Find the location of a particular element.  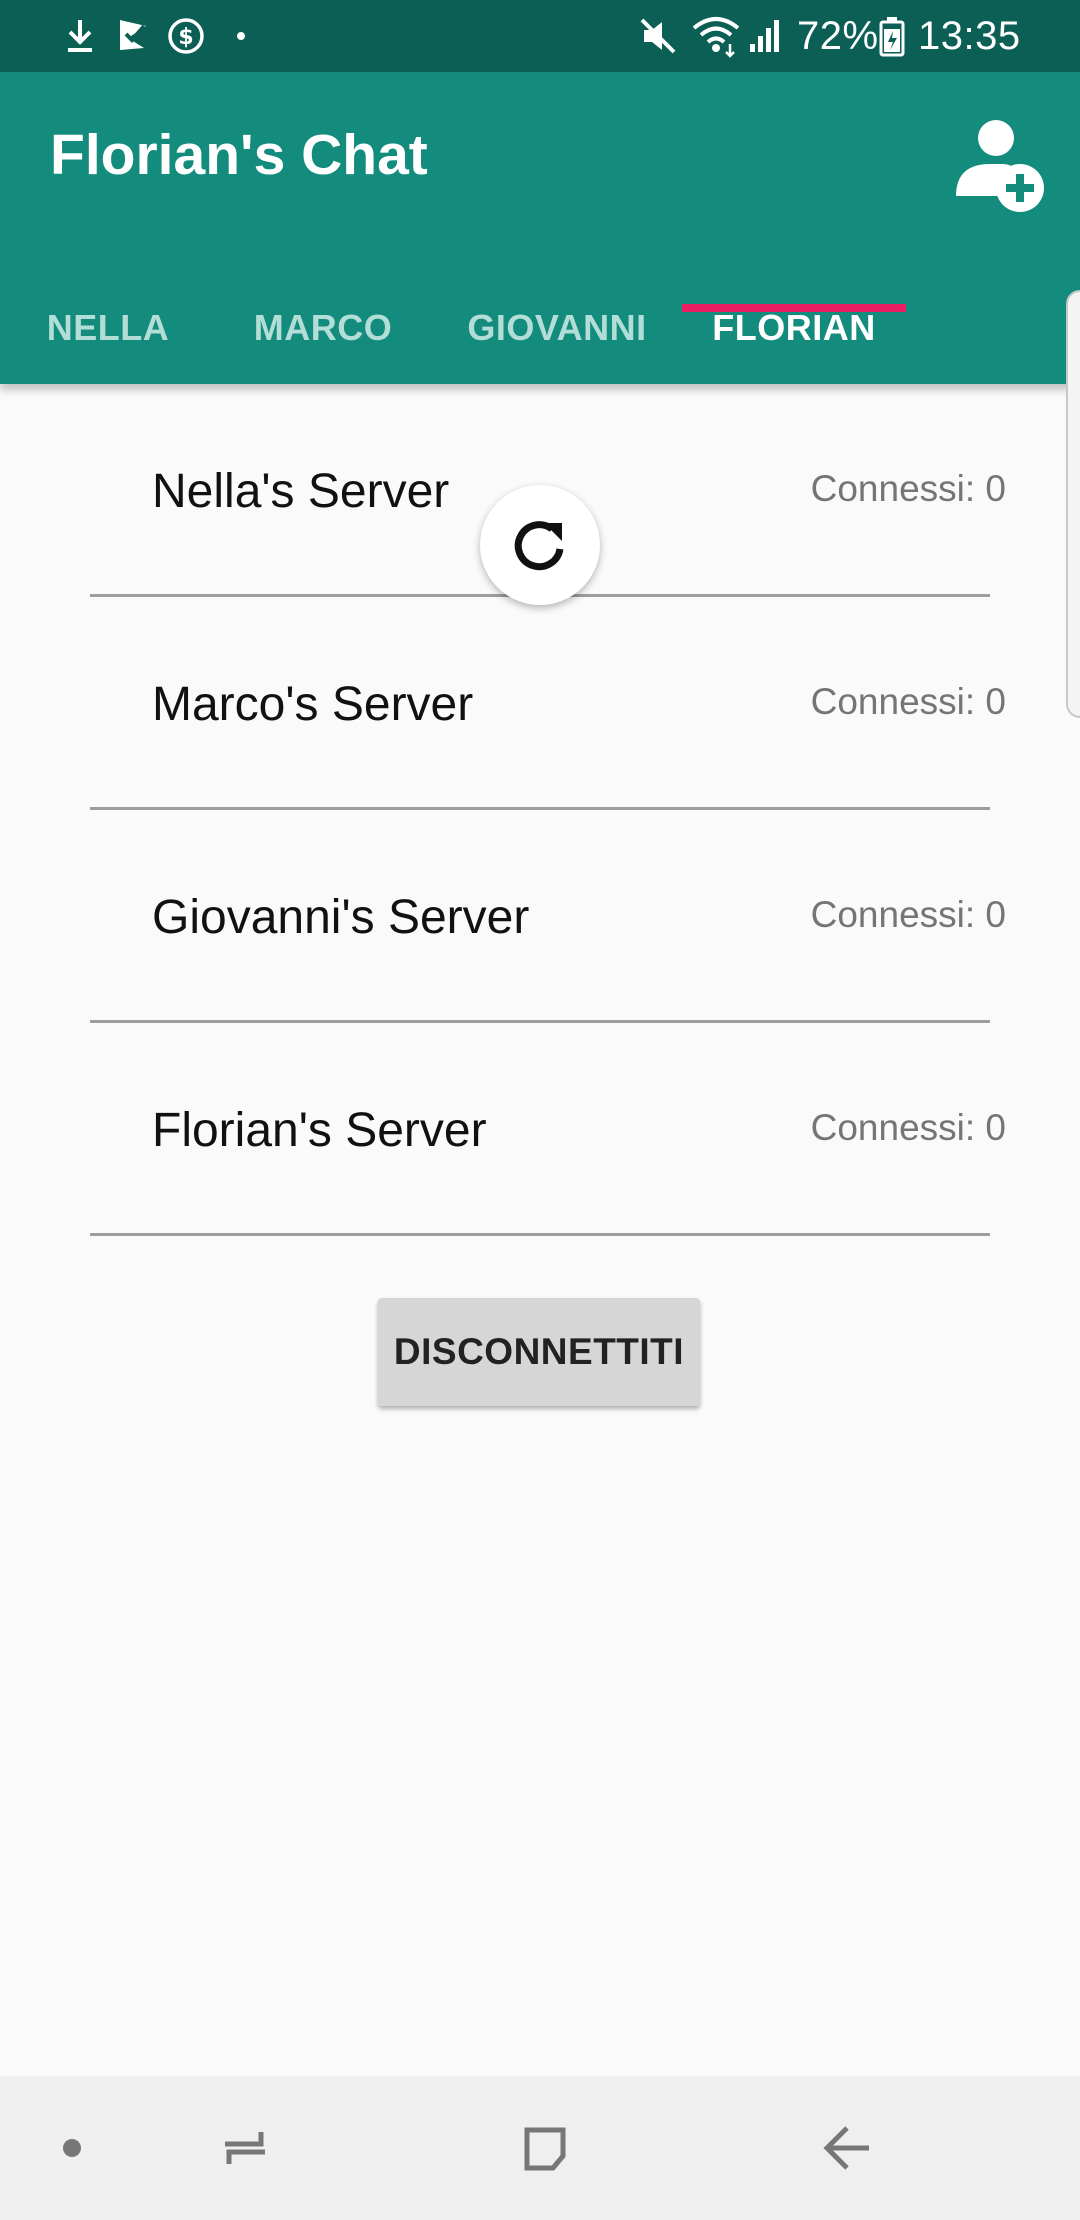

battery-icon is located at coordinates (892, 36).